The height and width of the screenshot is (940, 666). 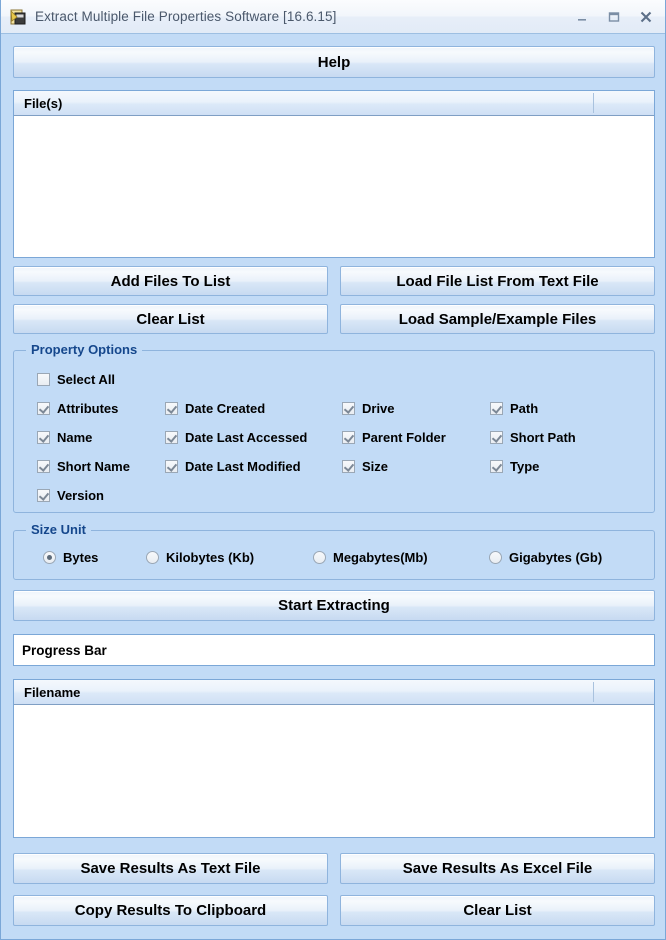 What do you see at coordinates (524, 408) in the screenshot?
I see `path-label: Path` at bounding box center [524, 408].